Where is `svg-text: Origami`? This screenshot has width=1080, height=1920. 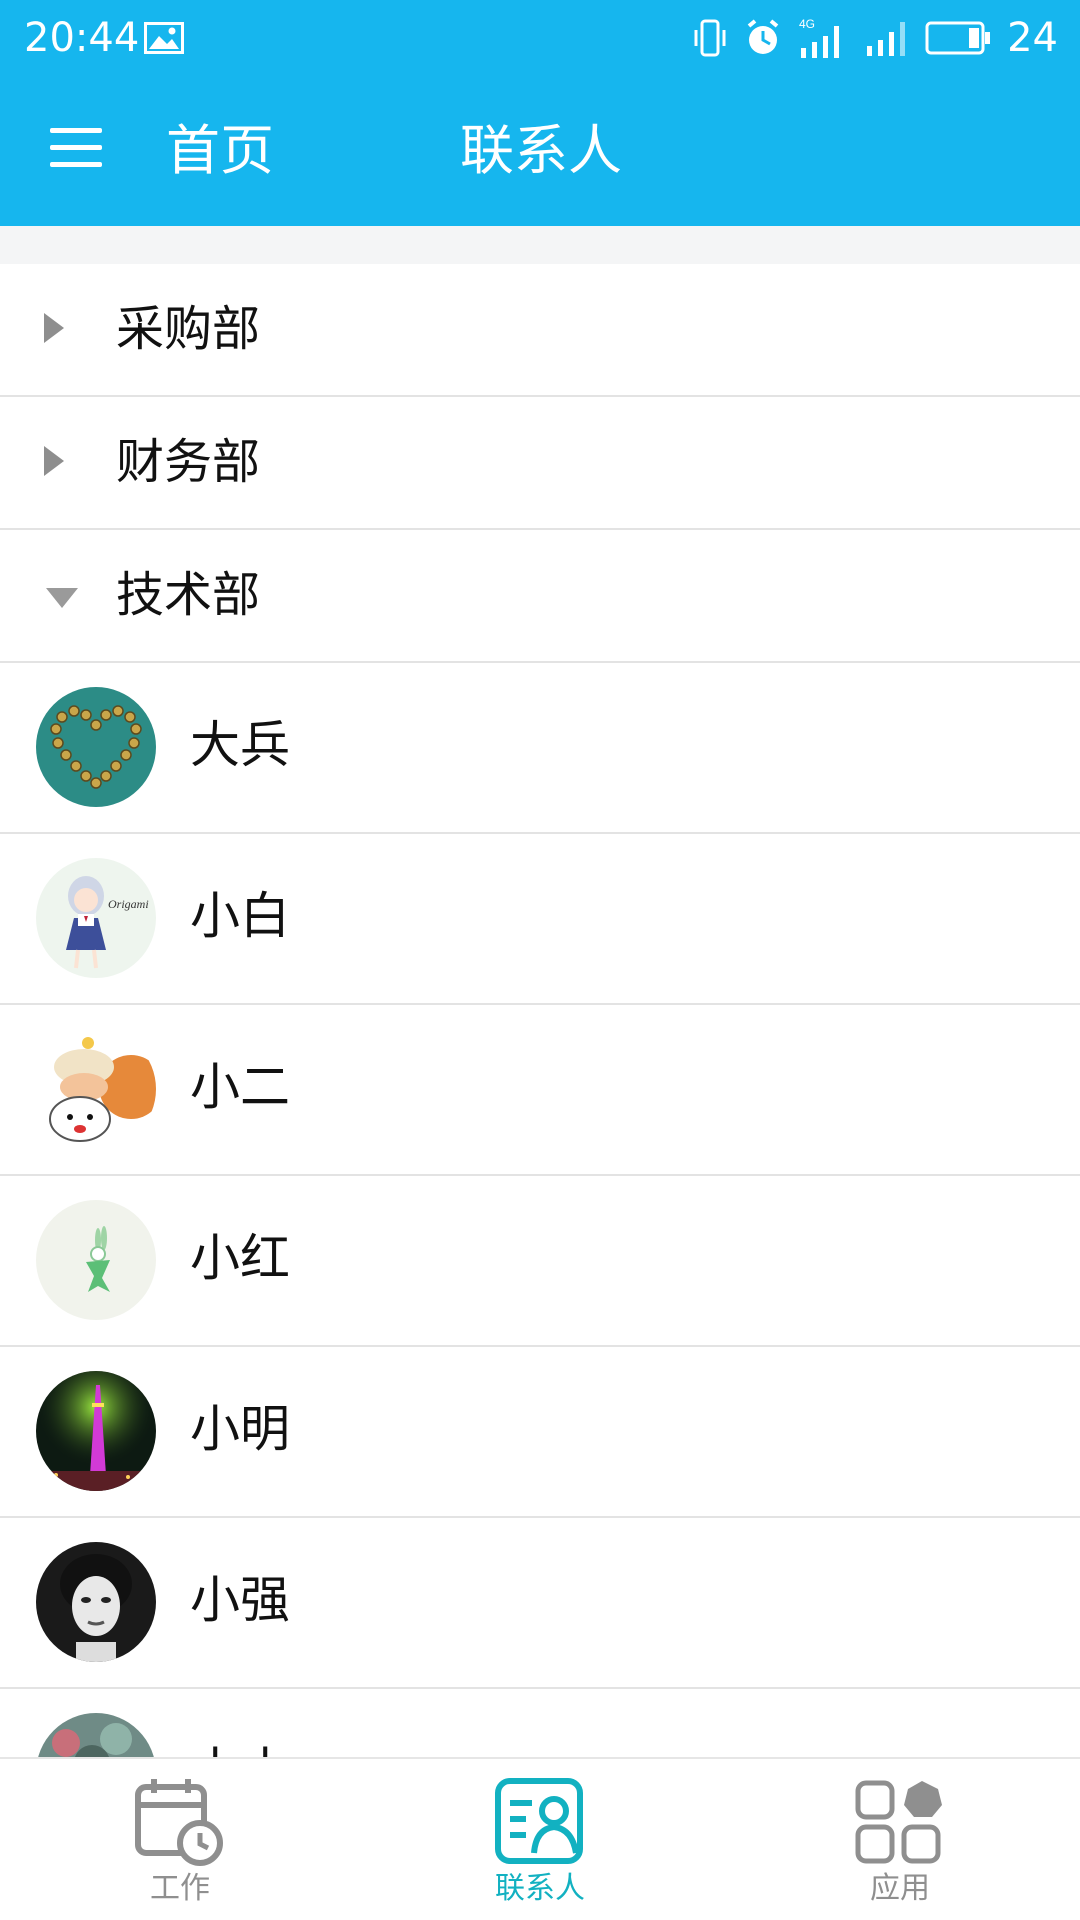 svg-text: Origami is located at coordinates (128, 904).